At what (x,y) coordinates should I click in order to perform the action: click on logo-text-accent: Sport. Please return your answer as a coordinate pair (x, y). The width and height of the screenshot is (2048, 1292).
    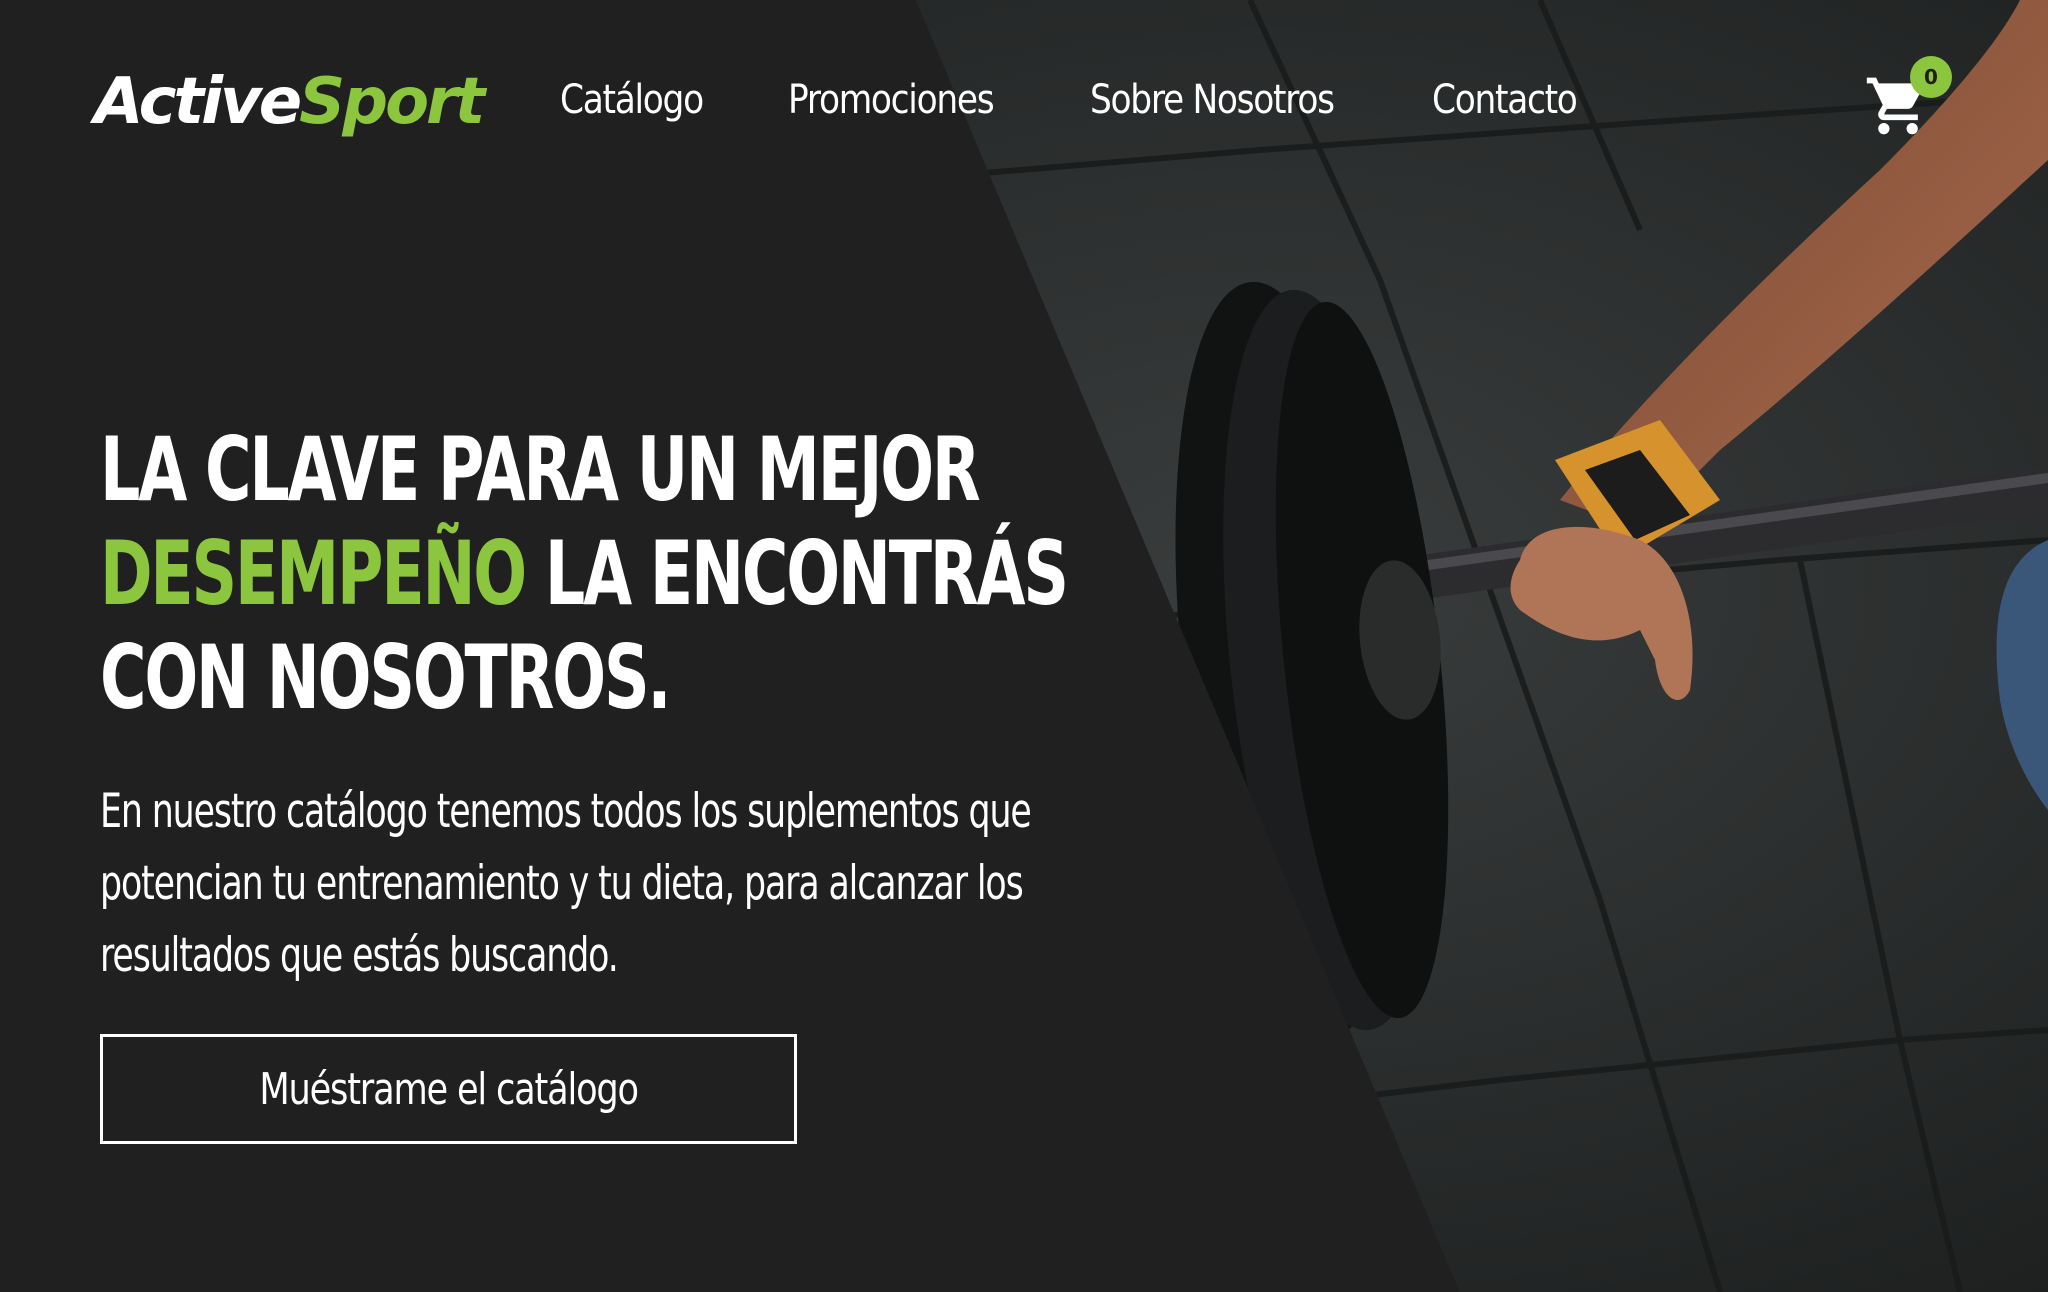
    Looking at the image, I should click on (392, 102).